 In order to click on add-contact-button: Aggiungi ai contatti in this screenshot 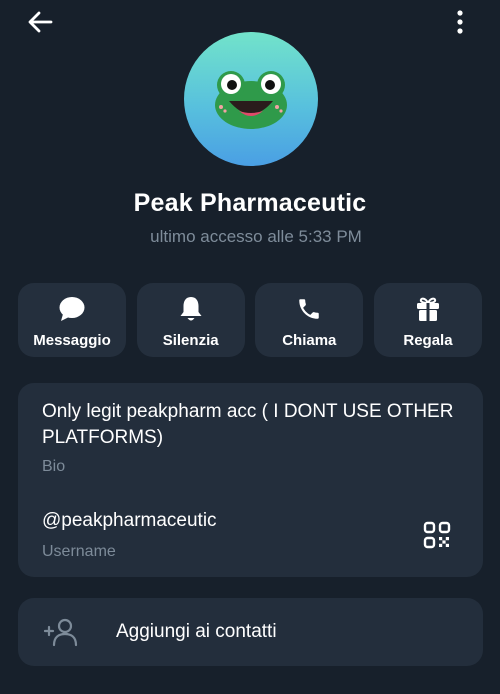, I will do `click(250, 632)`.